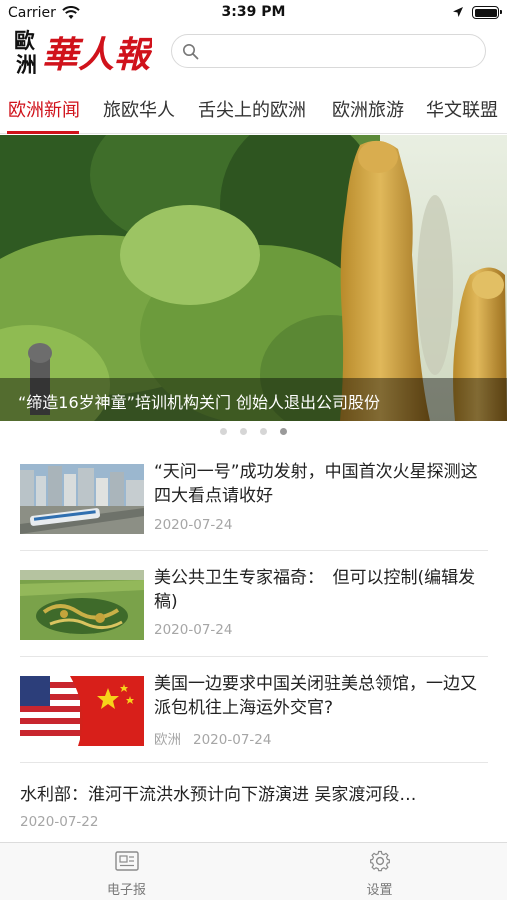 This screenshot has height=900, width=507. What do you see at coordinates (59, 822) in the screenshot?
I see `news-date: 2020-07-22` at bounding box center [59, 822].